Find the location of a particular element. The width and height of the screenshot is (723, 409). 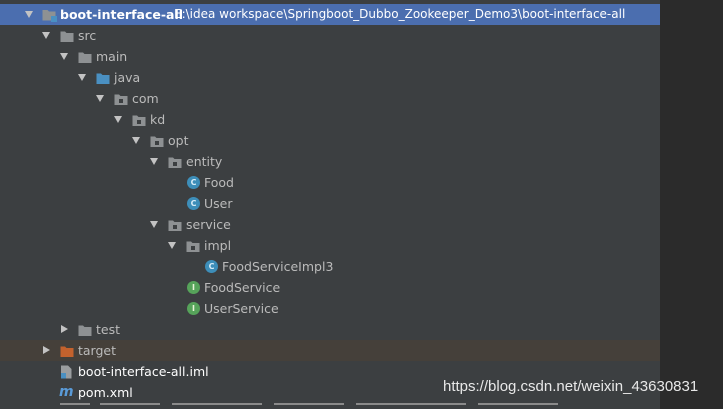

tree-label: service is located at coordinates (208, 224).